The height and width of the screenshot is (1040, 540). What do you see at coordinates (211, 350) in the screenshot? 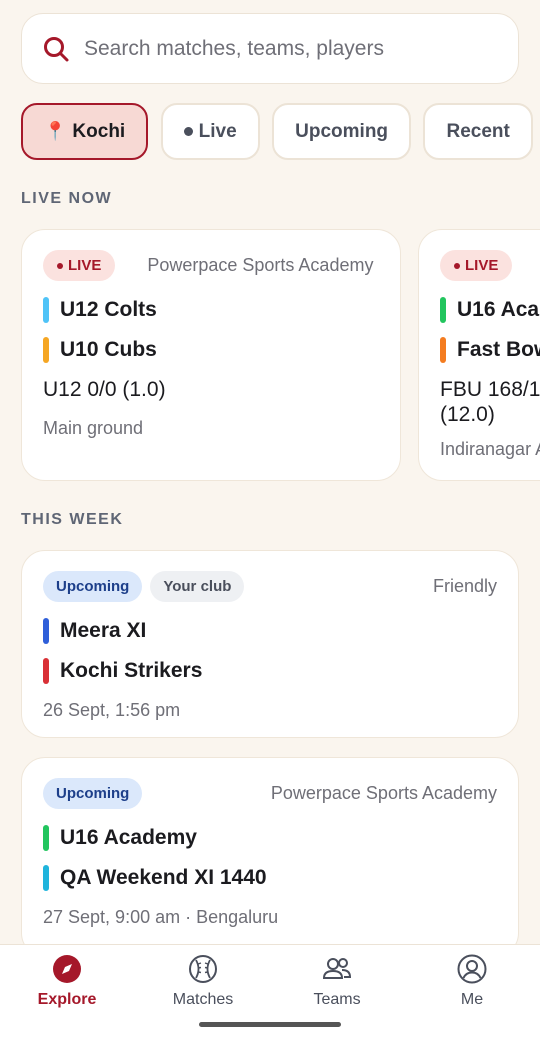
I see `team-row: U10 Cubs` at bounding box center [211, 350].